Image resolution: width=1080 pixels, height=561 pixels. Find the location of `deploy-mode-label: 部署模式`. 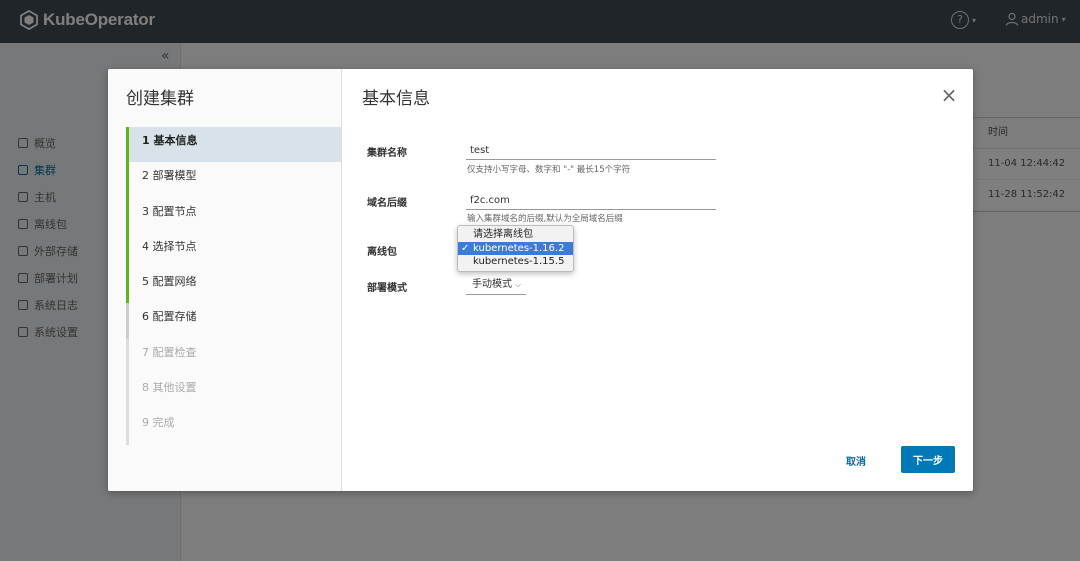

deploy-mode-label: 部署模式 is located at coordinates (387, 288).